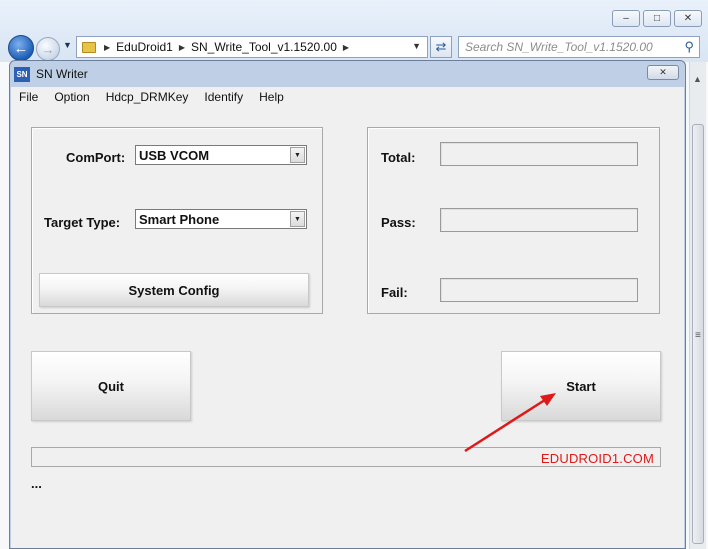 This screenshot has height=549, width=708. What do you see at coordinates (89, 47) in the screenshot?
I see `folder-icon` at bounding box center [89, 47].